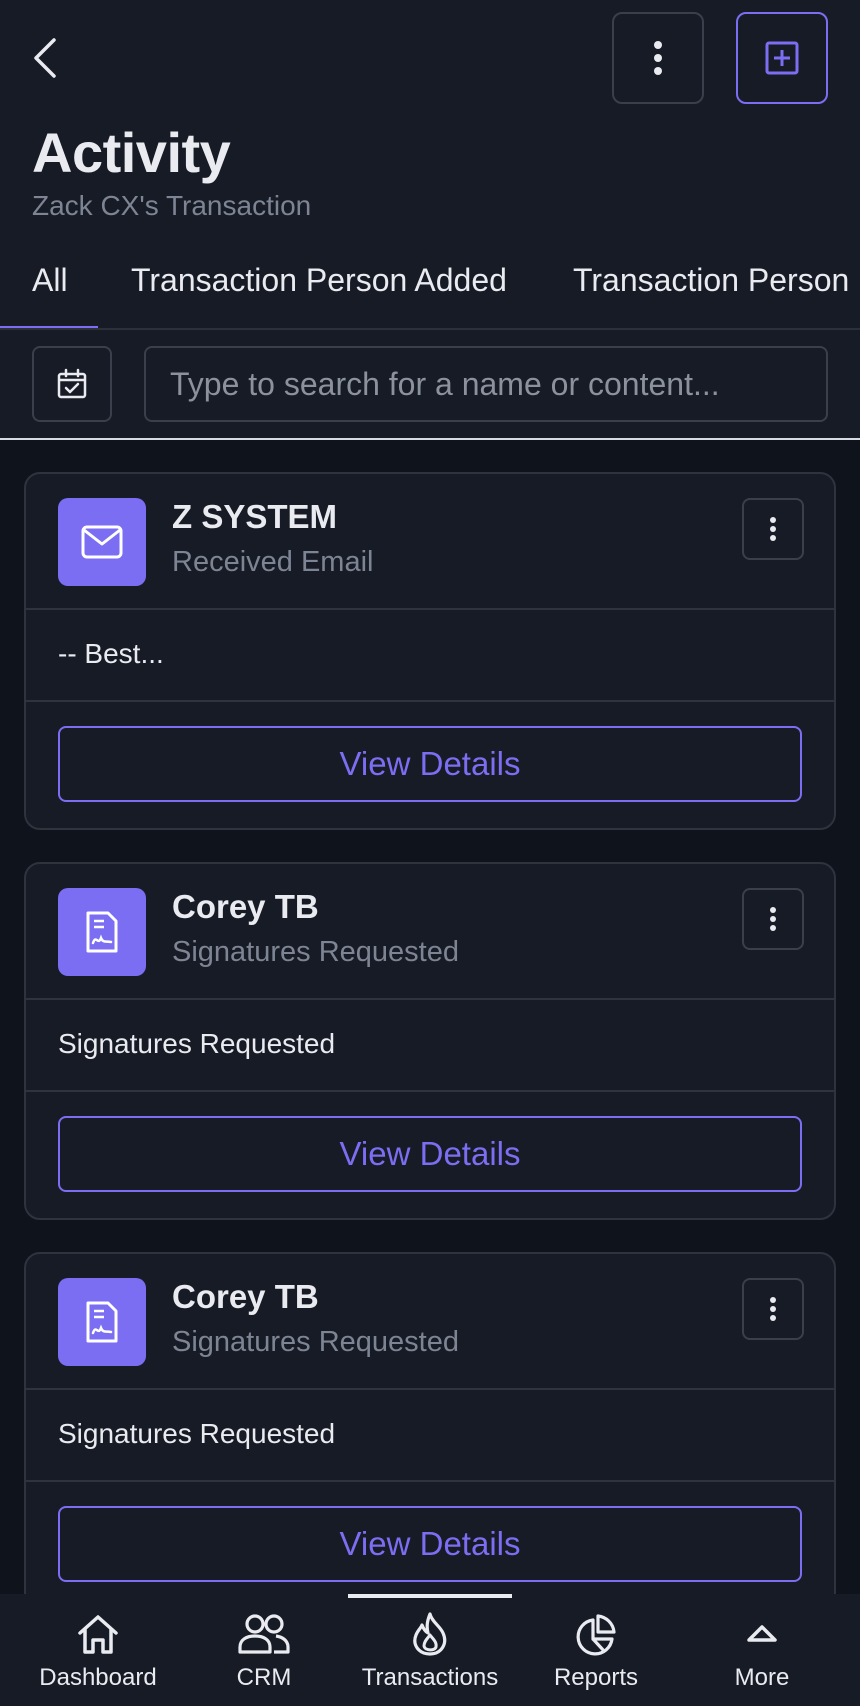 The image size is (860, 1706). I want to click on add-activity-button, so click(782, 58).